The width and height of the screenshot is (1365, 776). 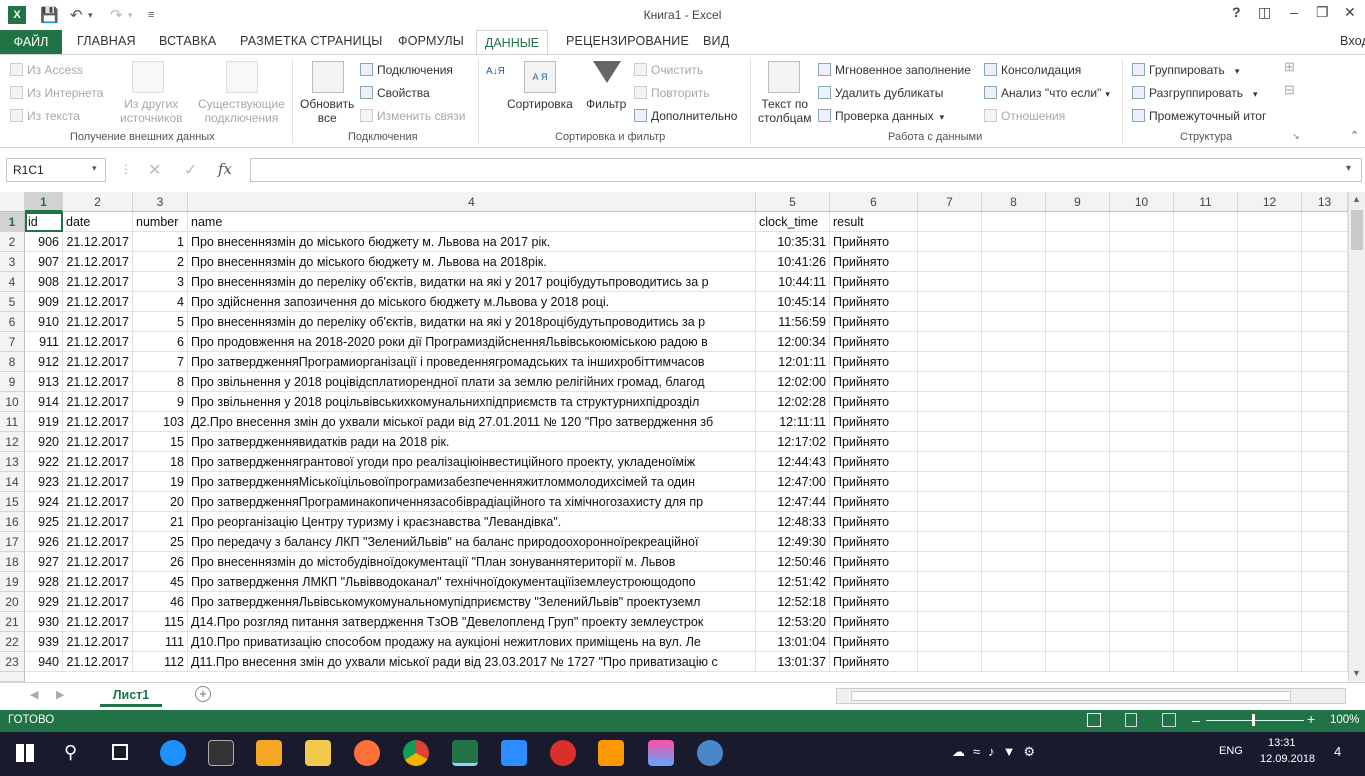 I want to click on filter-button: Фильтр, so click(x=606, y=104).